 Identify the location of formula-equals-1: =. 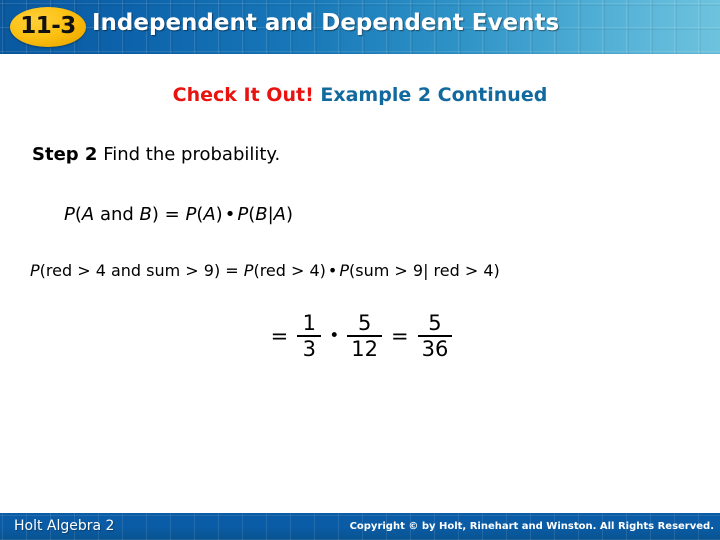
(172, 214).